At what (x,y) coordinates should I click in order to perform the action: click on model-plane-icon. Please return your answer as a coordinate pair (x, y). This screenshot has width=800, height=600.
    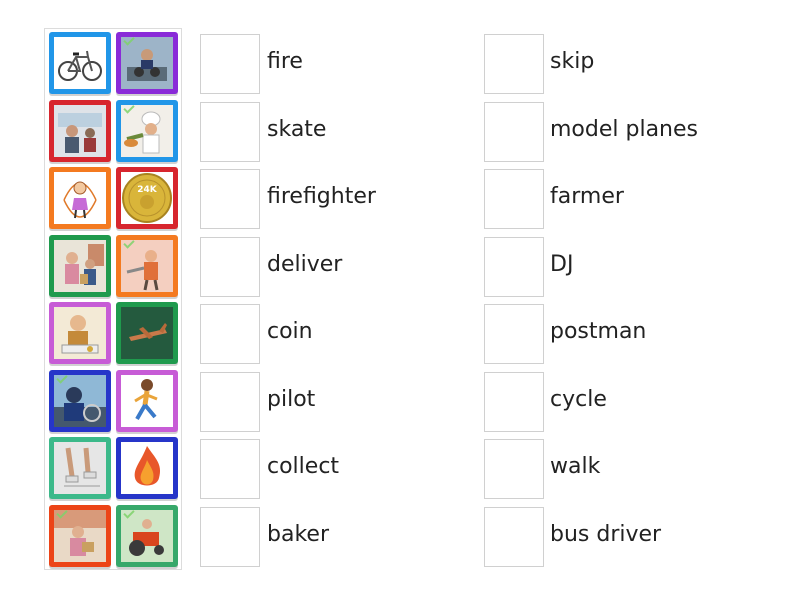
    Looking at the image, I should click on (147, 333).